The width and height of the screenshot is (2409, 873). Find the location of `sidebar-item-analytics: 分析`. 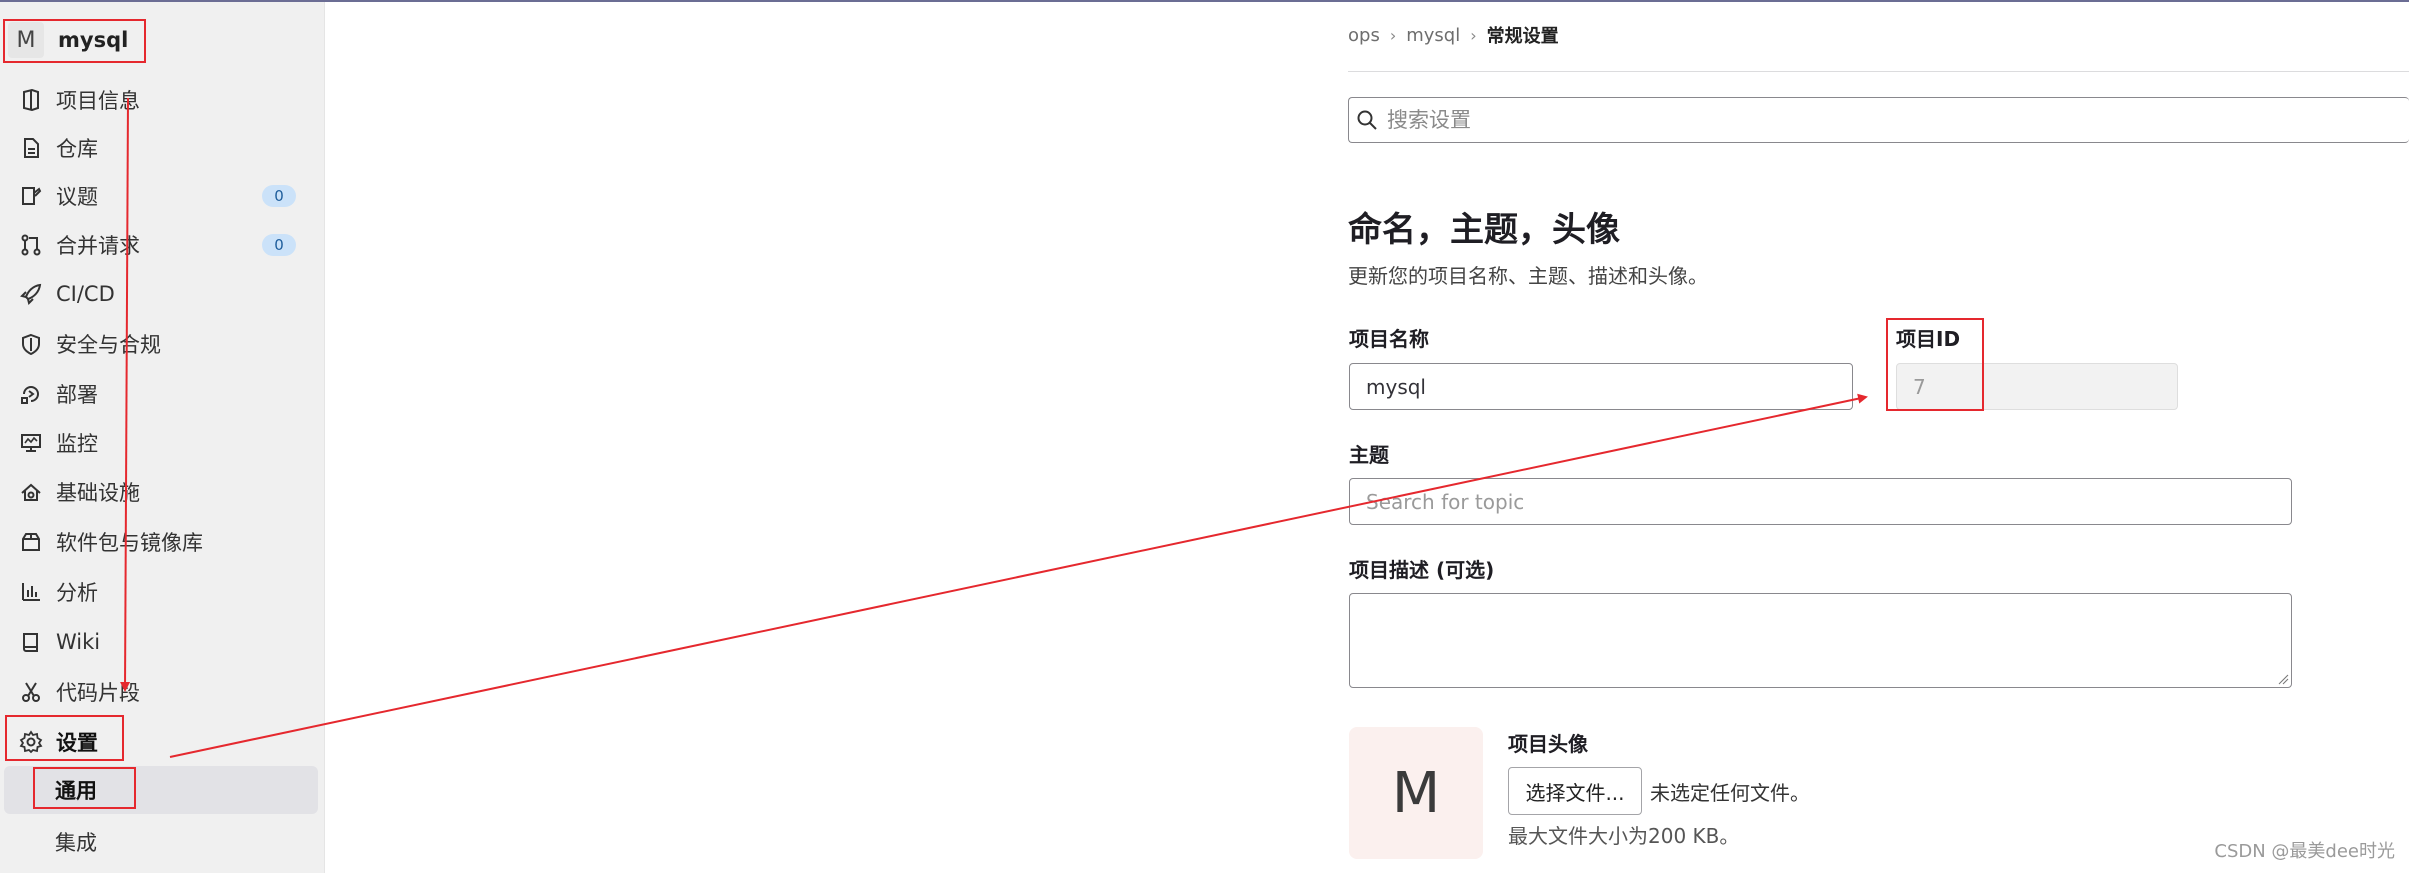

sidebar-item-analytics: 分析 is located at coordinates (161, 592).